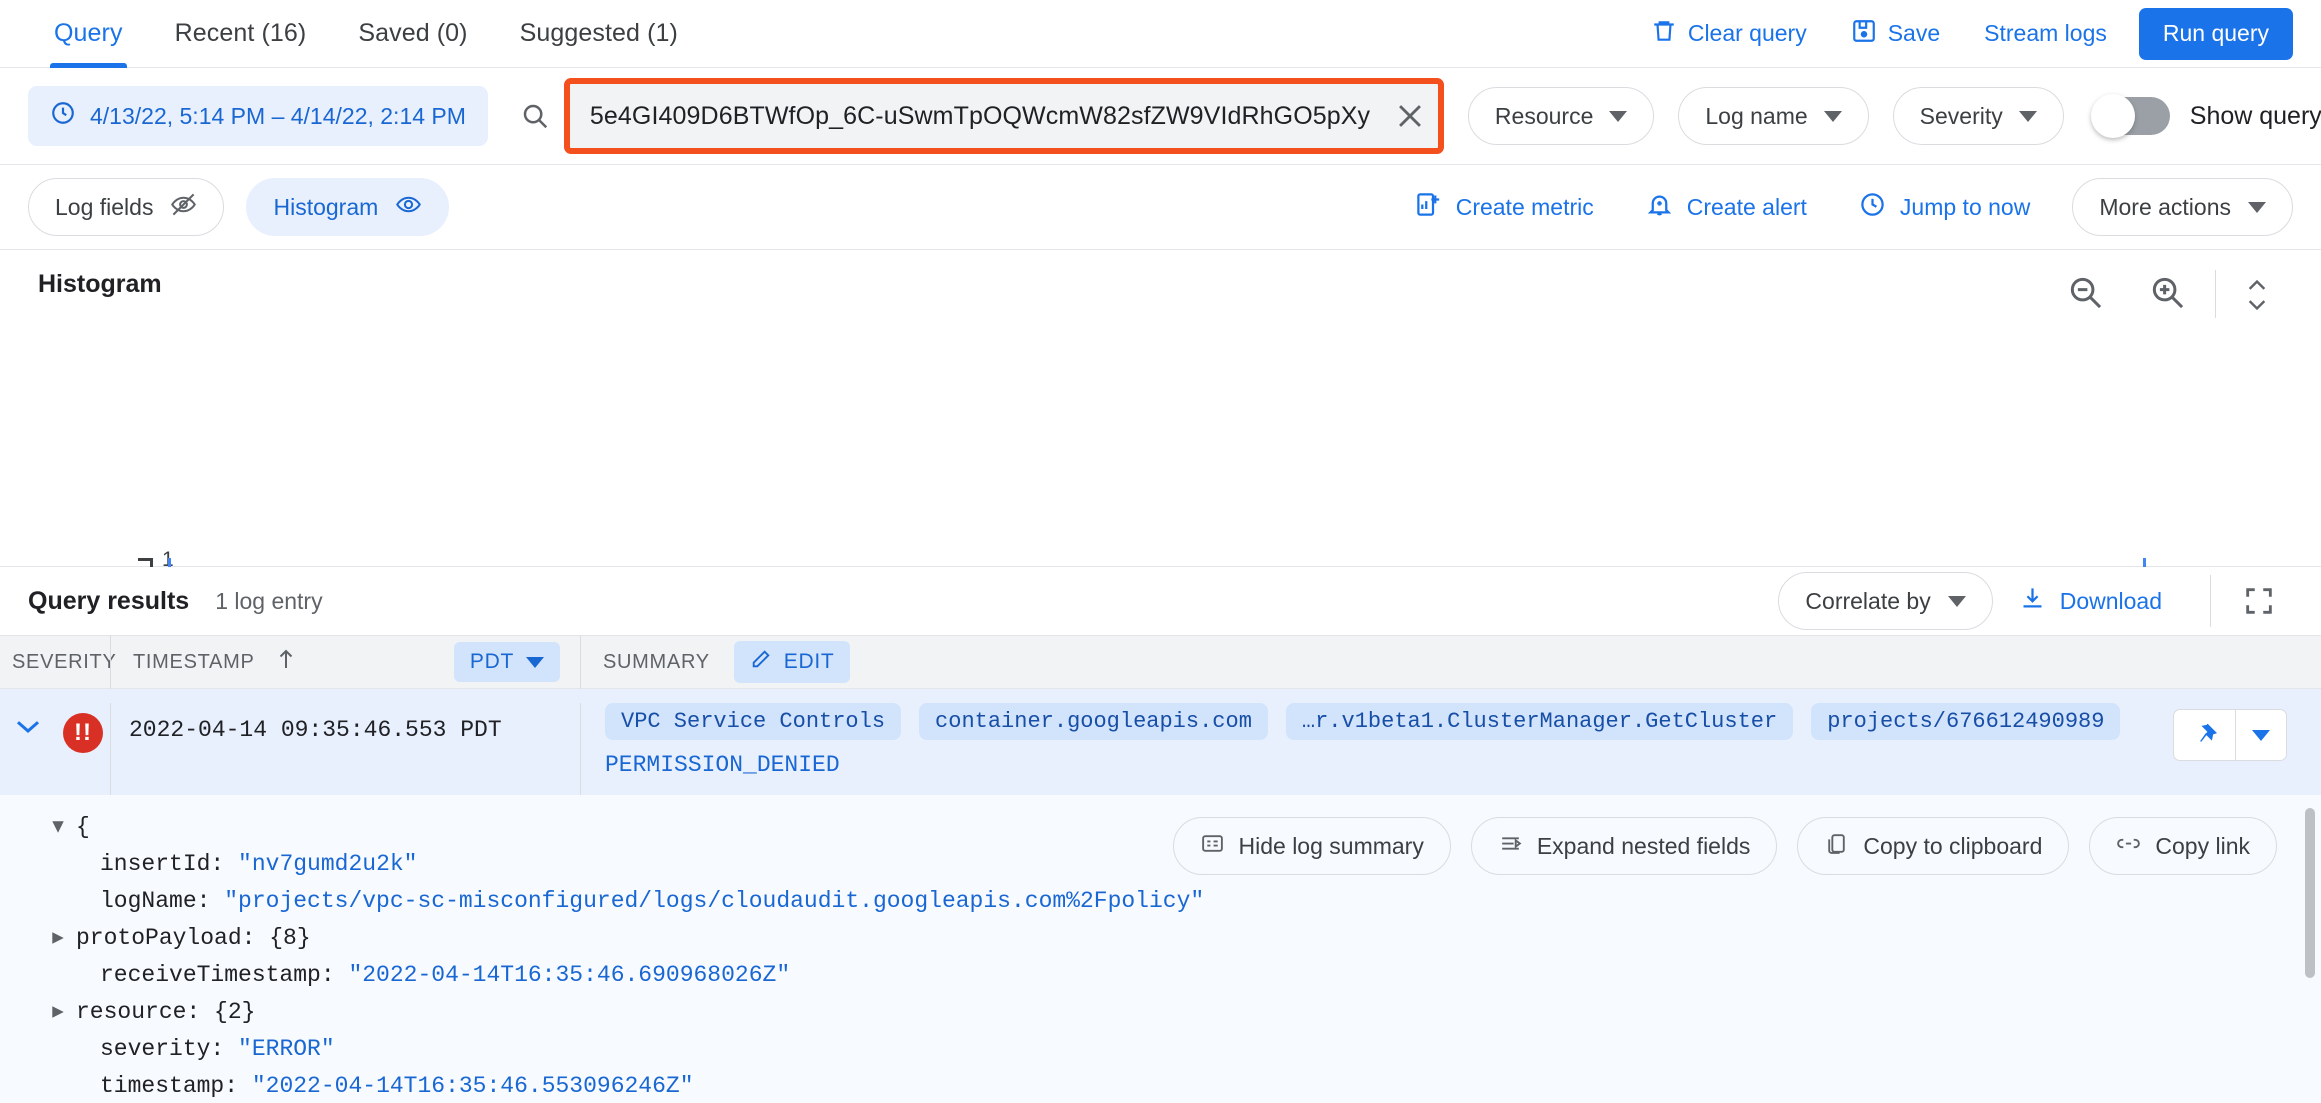 The height and width of the screenshot is (1103, 2321). What do you see at coordinates (2090, 601) in the screenshot?
I see `download-button: Download` at bounding box center [2090, 601].